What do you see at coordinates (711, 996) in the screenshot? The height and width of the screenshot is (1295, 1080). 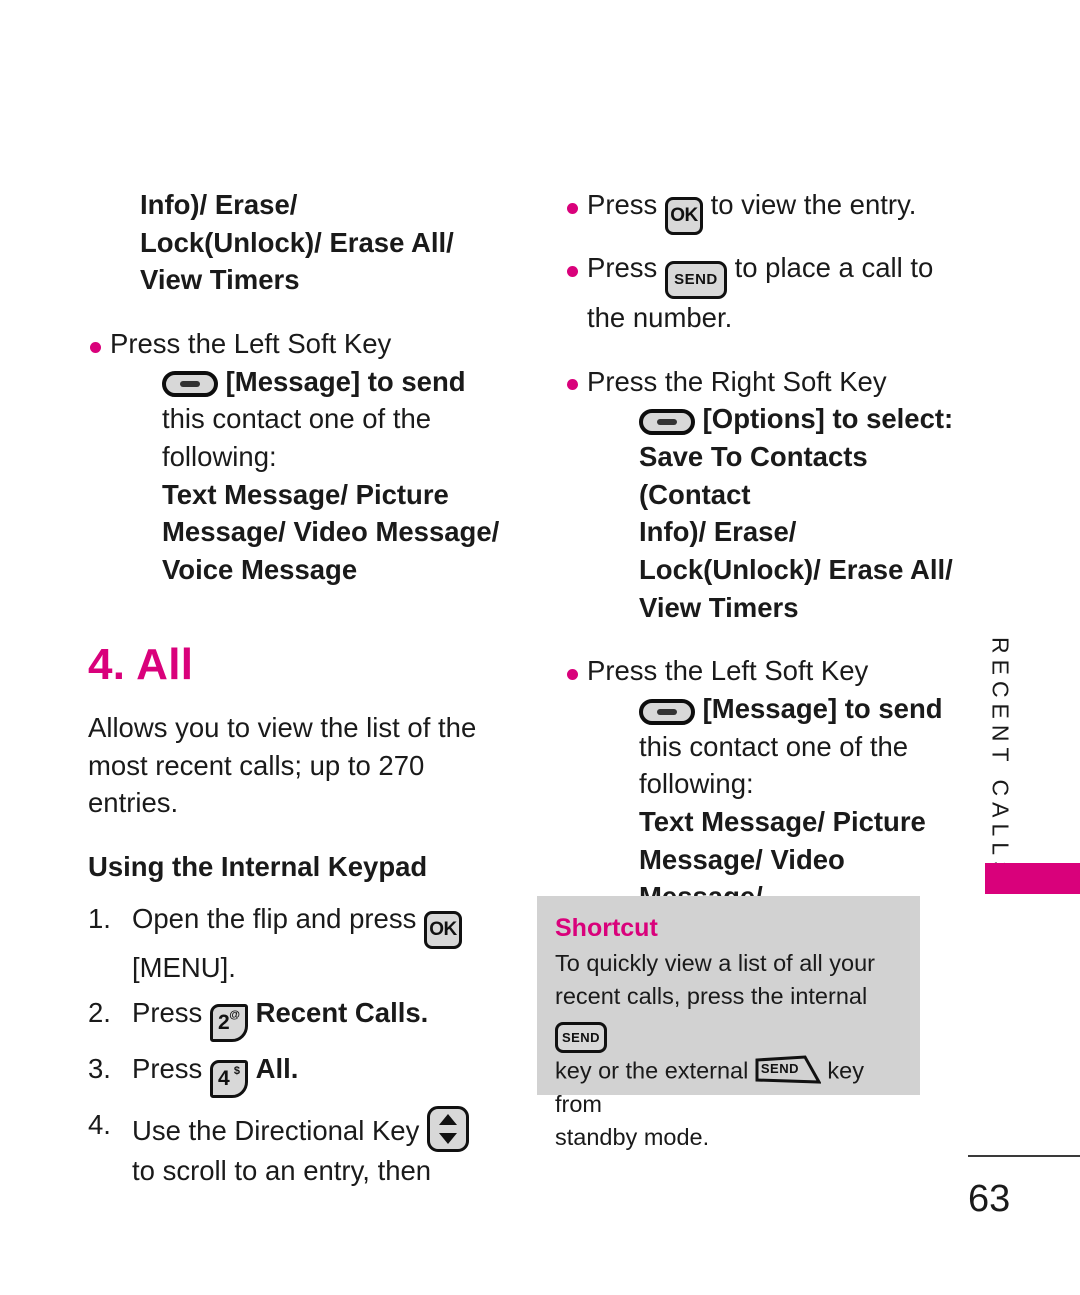 I see `shortcut-line-2-text: recent calls, press the internal` at bounding box center [711, 996].